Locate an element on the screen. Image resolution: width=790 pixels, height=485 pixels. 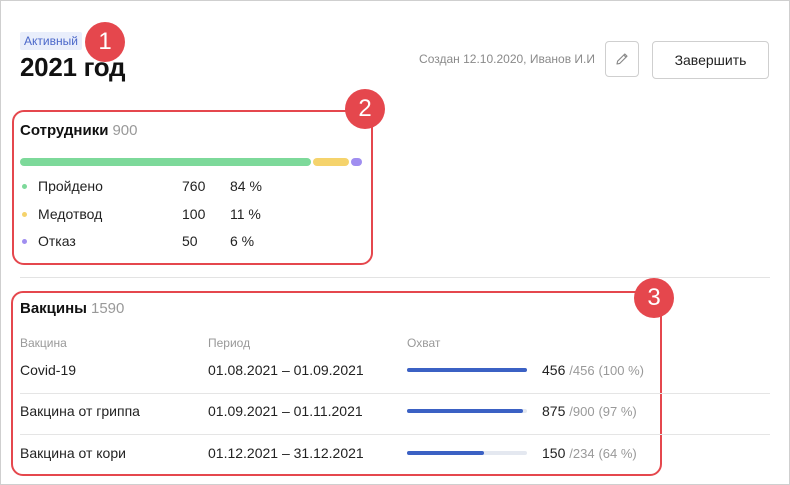
status-badge: Активный is located at coordinates (51, 41).